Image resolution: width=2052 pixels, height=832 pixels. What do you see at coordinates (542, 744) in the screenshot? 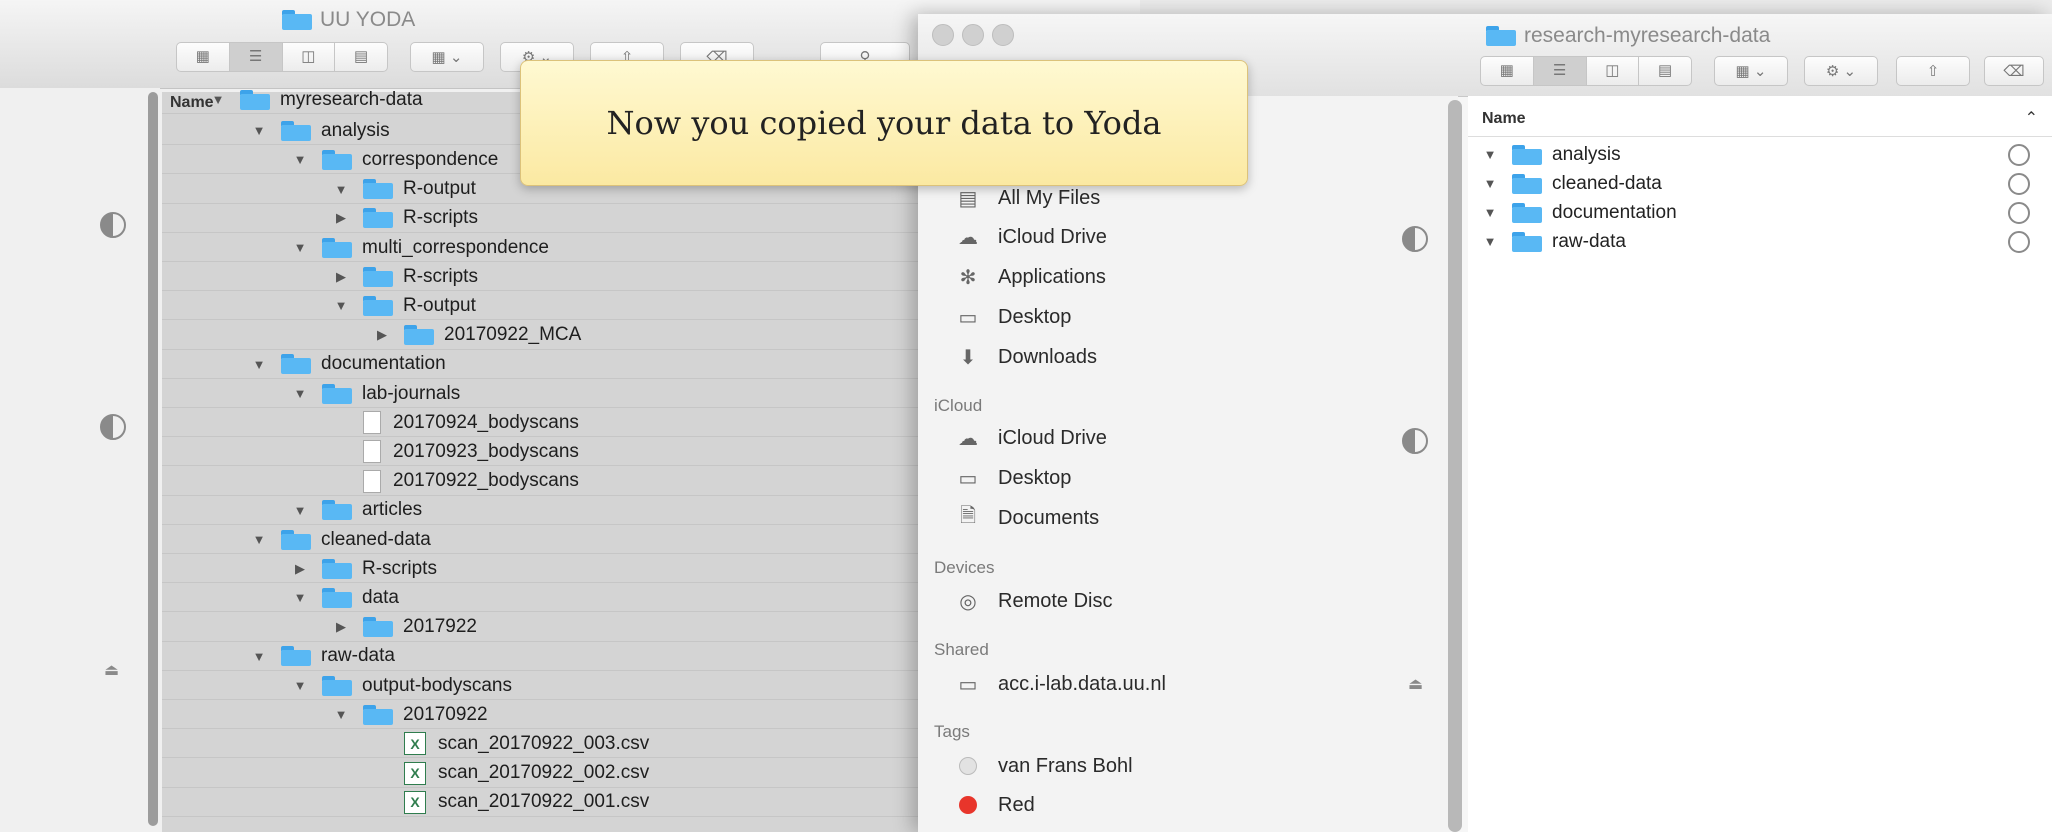
I see `file-row: Xscan_20170922_003.csv` at bounding box center [542, 744].